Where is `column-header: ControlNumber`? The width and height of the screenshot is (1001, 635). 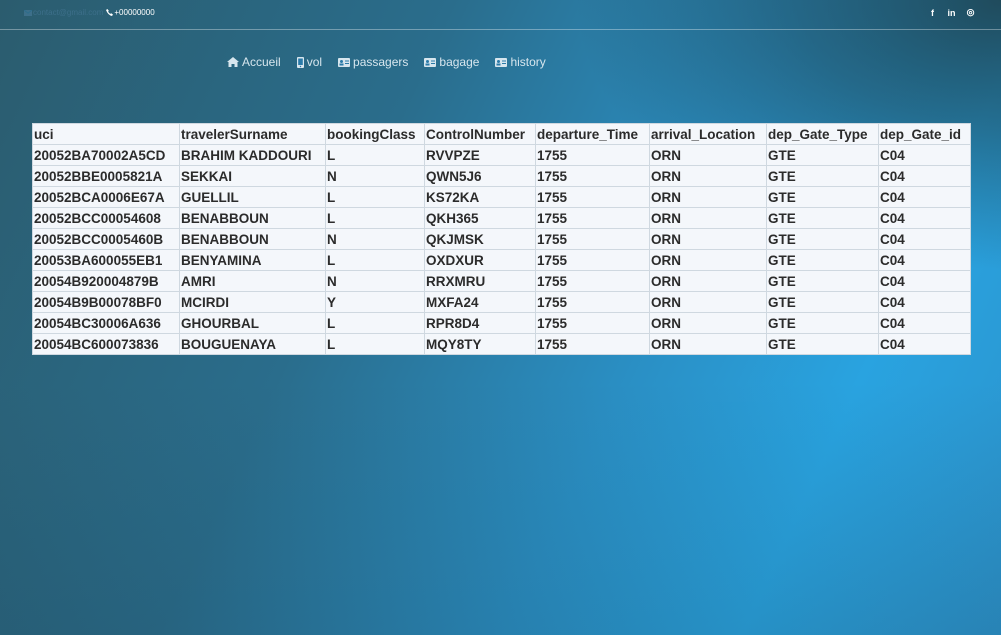
column-header: ControlNumber is located at coordinates (480, 134).